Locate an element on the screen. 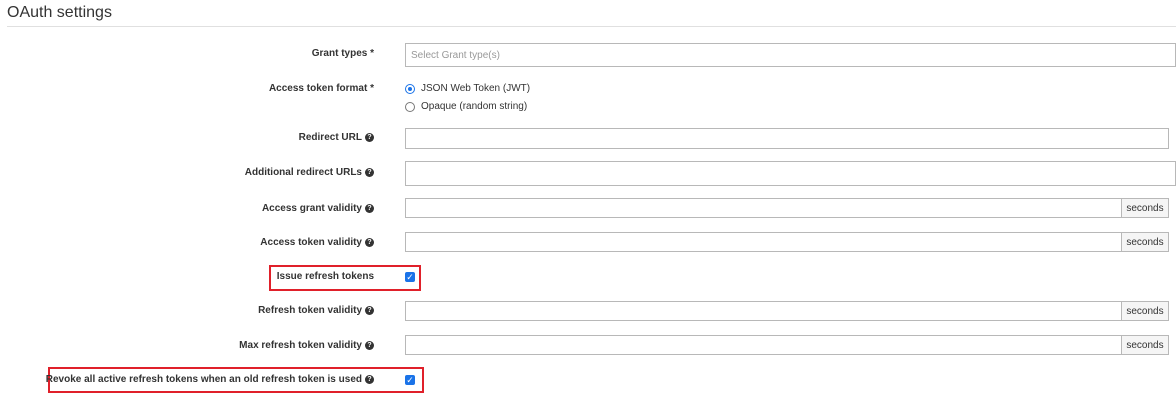 Image resolution: width=1176 pixels, height=395 pixels. title-divider is located at coordinates (591, 26).